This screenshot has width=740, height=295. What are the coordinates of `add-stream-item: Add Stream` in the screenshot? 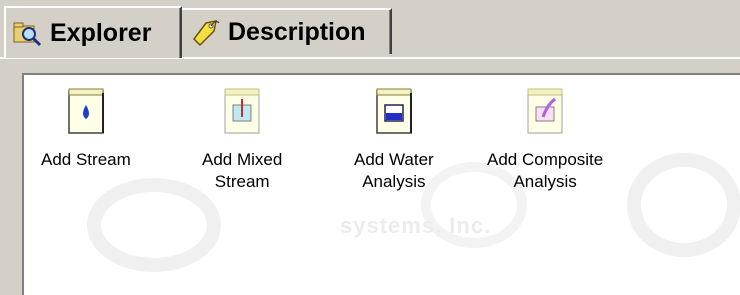 It's located at (86, 129).